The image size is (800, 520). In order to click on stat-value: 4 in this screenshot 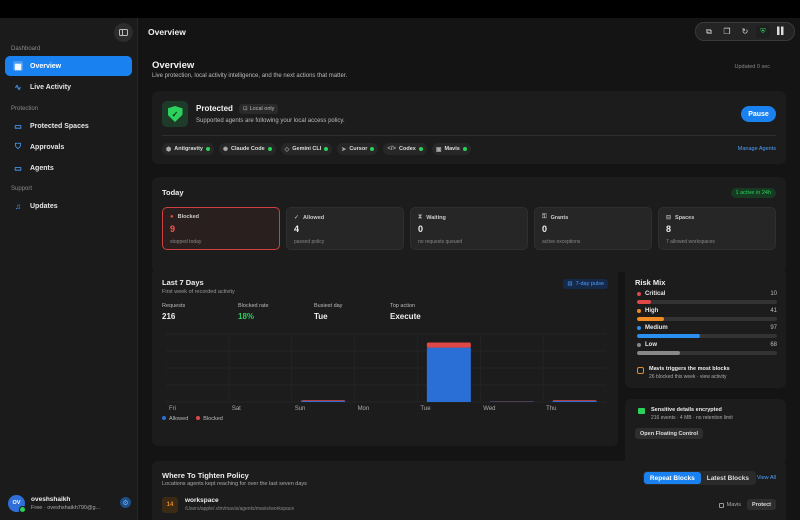, I will do `click(297, 229)`.